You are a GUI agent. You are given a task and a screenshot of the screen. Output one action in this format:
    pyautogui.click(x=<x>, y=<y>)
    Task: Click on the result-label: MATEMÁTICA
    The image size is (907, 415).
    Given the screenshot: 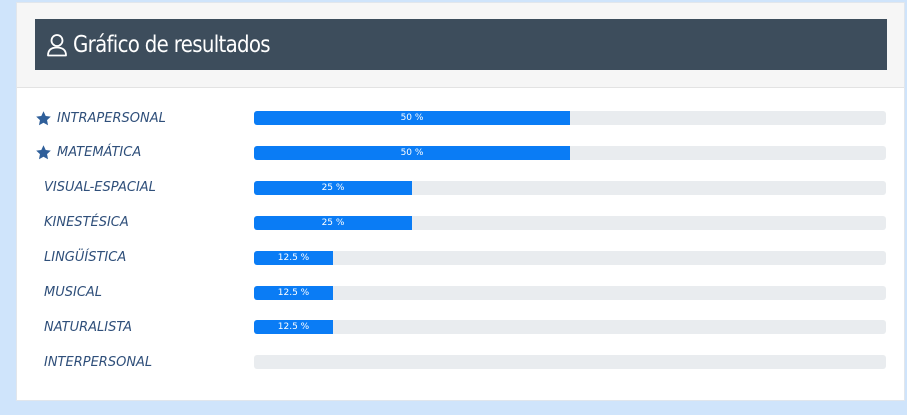 What is the action you would take?
    pyautogui.click(x=99, y=153)
    